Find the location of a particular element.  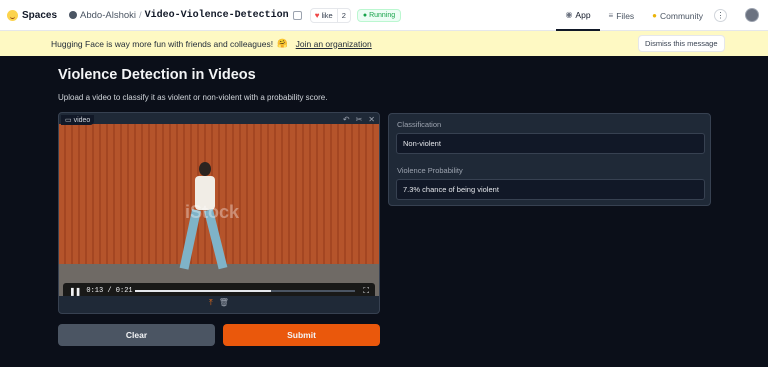

tab-files: ≡ Files is located at coordinates (622, 15).